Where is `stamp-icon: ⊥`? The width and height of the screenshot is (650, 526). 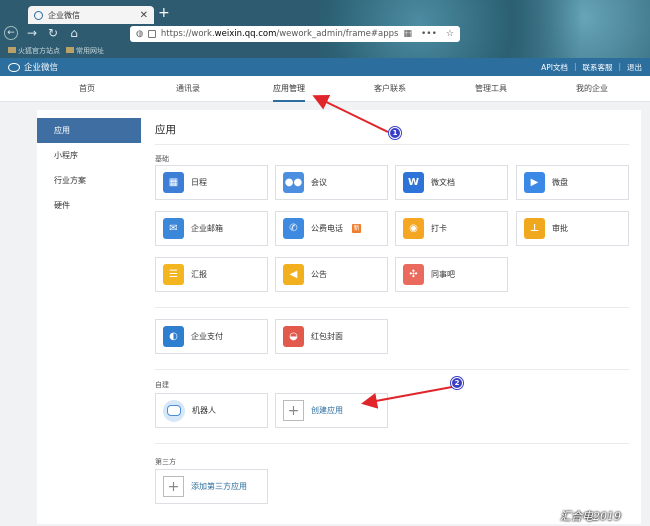 stamp-icon: ⊥ is located at coordinates (534, 228).